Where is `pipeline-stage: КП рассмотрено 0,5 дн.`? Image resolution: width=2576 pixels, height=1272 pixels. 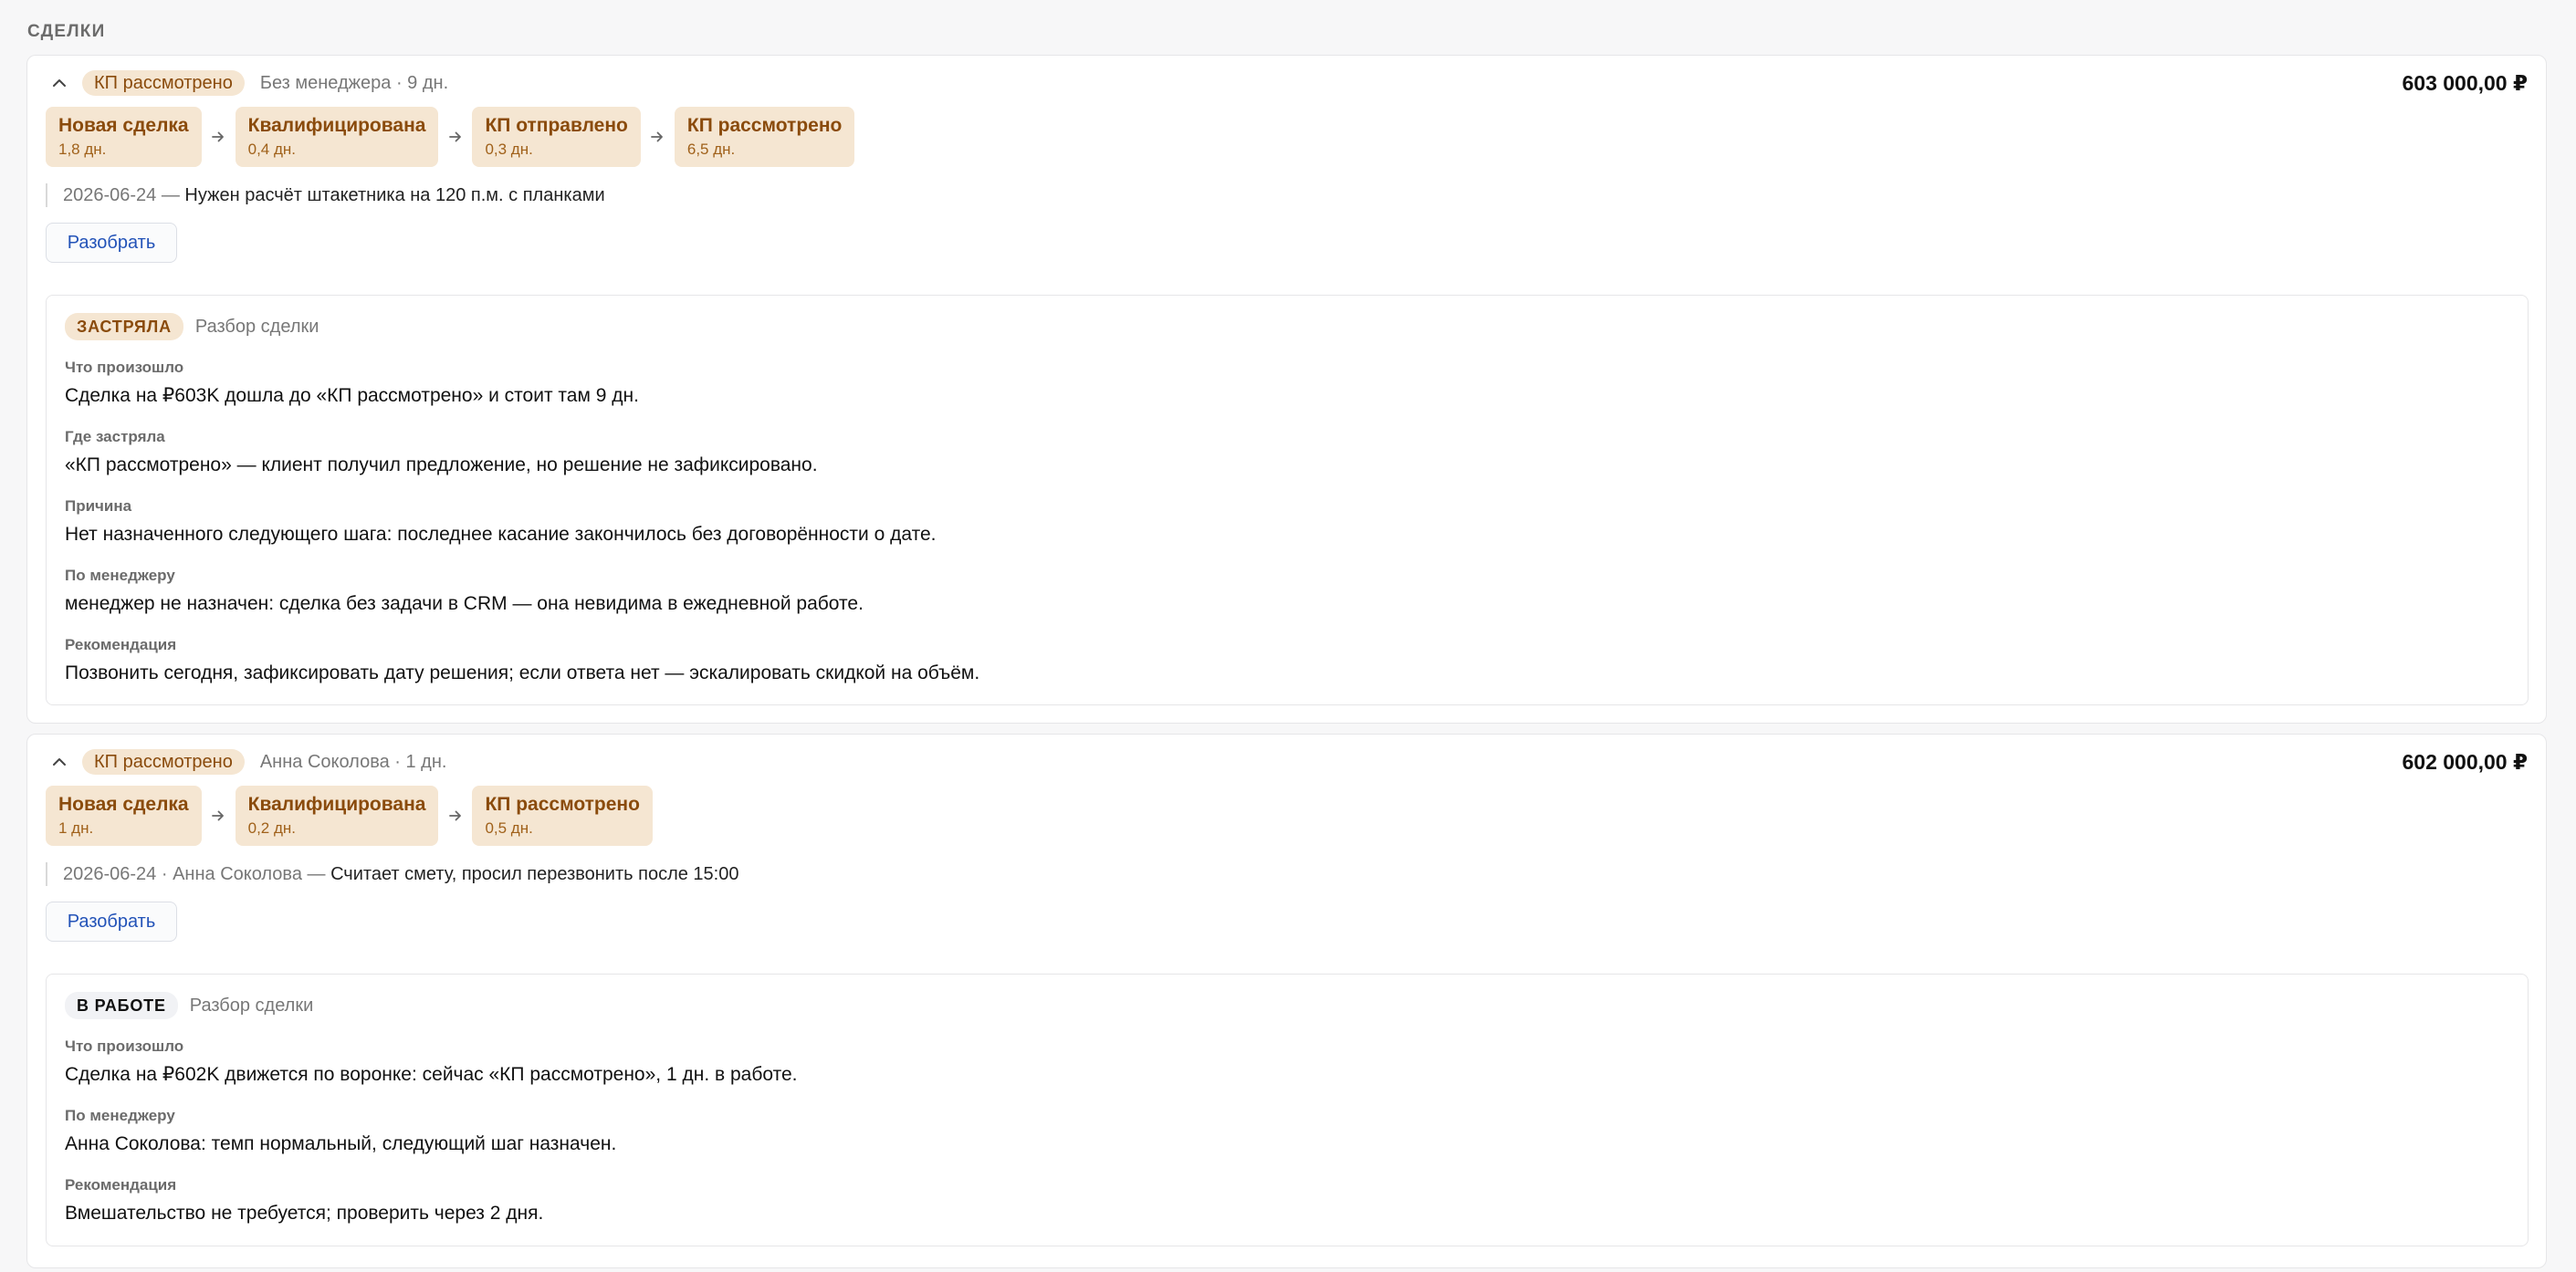
pipeline-stage: КП рассмотрено 0,5 дн. is located at coordinates (562, 816).